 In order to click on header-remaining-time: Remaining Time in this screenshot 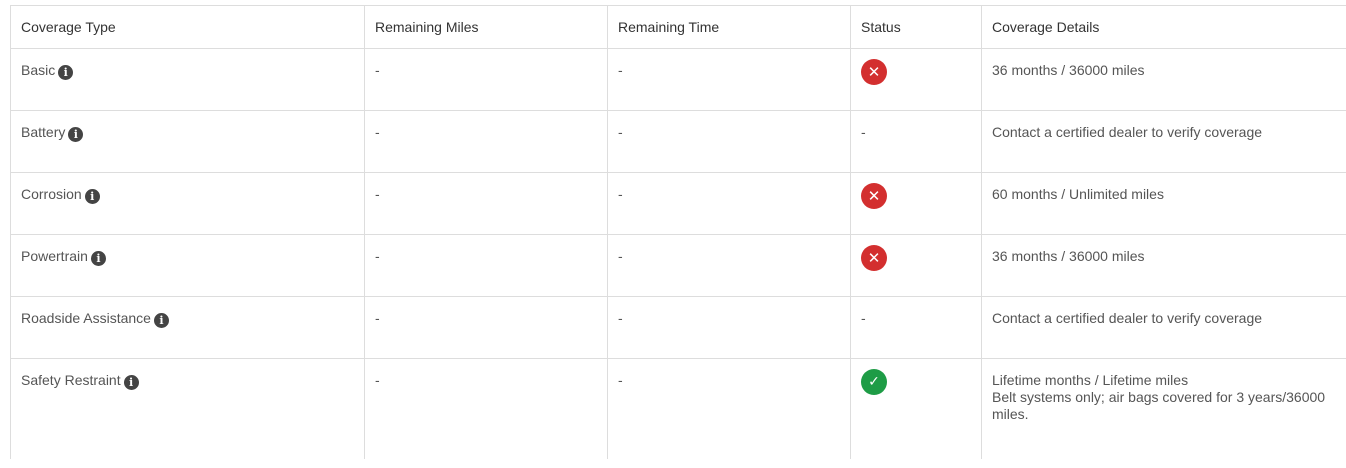, I will do `click(729, 27)`.